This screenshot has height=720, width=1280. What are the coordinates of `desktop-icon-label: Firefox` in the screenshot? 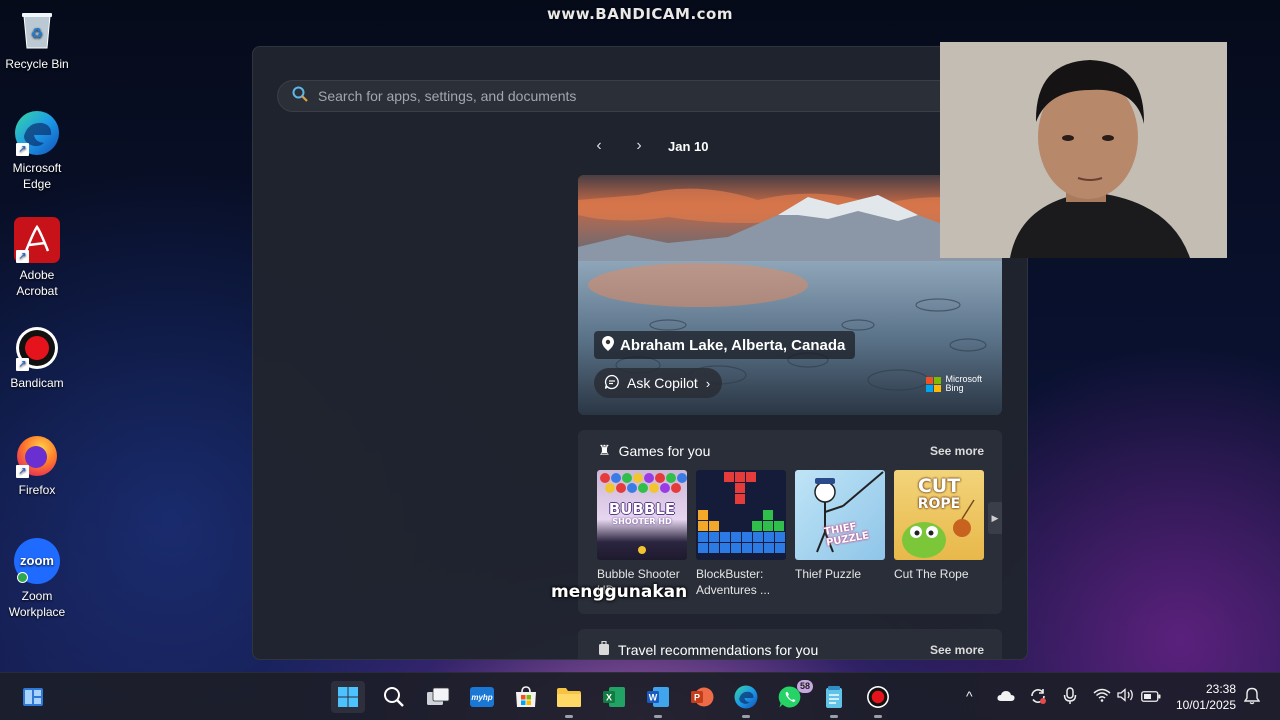 It's located at (37, 490).